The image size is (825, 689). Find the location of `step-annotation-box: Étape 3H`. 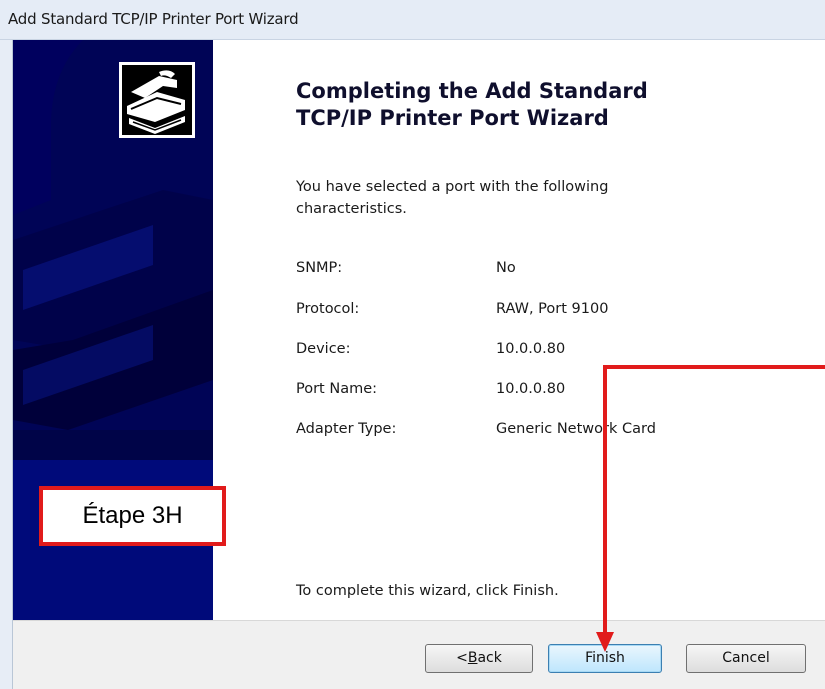

step-annotation-box: Étape 3H is located at coordinates (132, 516).